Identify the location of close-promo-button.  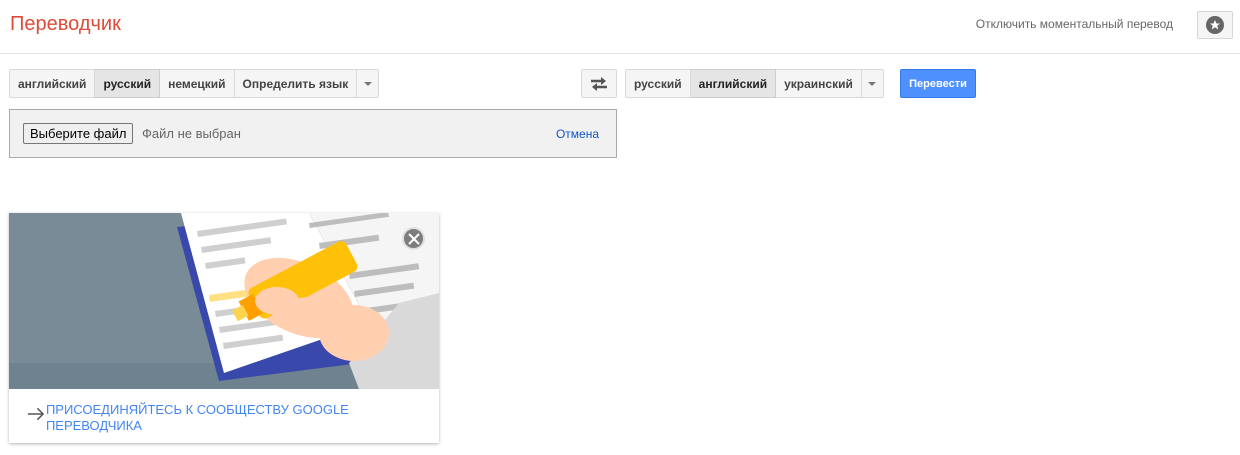
(413, 238).